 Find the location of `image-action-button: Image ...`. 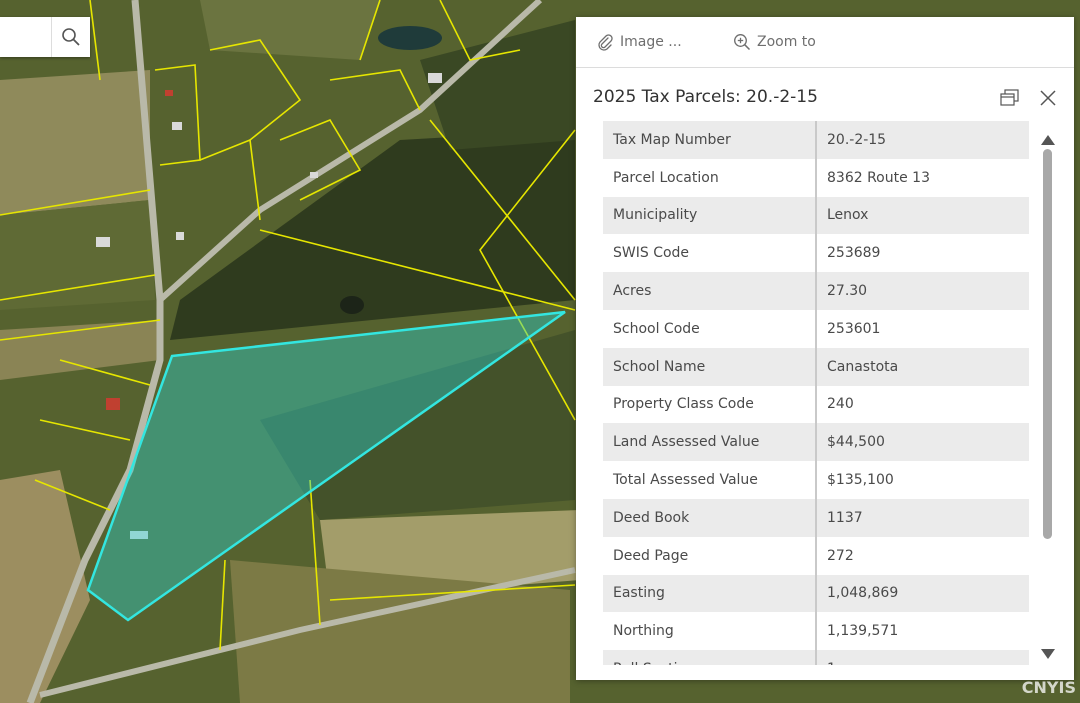

image-action-button: Image ... is located at coordinates (639, 42).